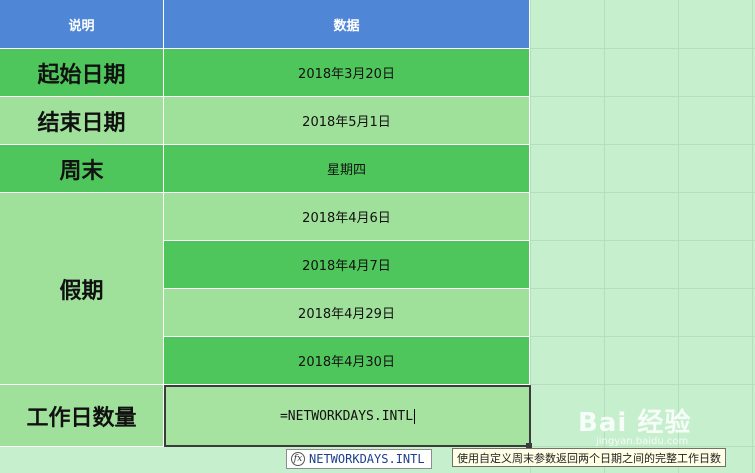  I want to click on text-cursor, so click(415, 416).